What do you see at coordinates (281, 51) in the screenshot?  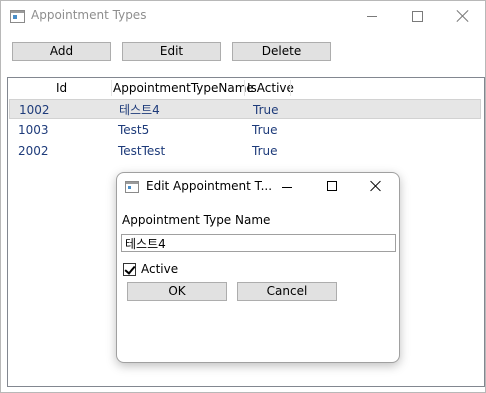 I see `delete-button: Delete` at bounding box center [281, 51].